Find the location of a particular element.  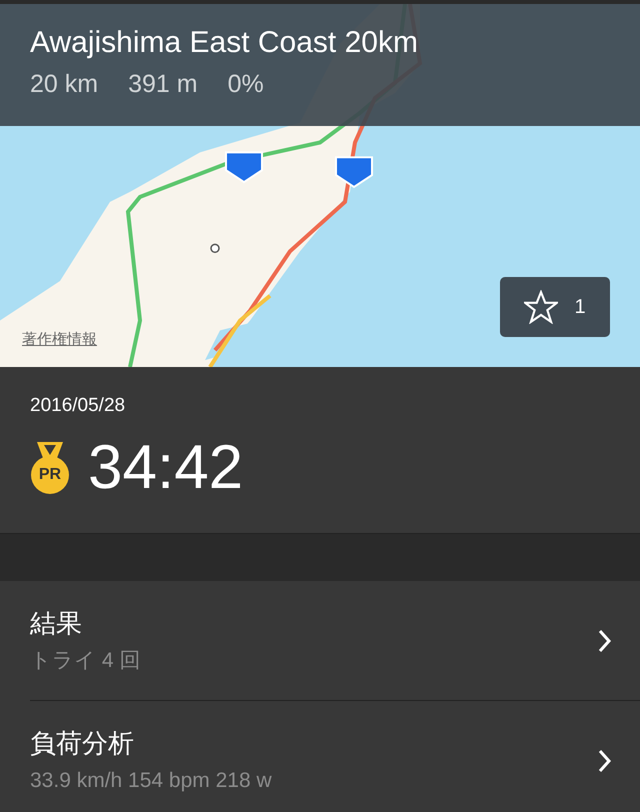

star-icon is located at coordinates (541, 307).